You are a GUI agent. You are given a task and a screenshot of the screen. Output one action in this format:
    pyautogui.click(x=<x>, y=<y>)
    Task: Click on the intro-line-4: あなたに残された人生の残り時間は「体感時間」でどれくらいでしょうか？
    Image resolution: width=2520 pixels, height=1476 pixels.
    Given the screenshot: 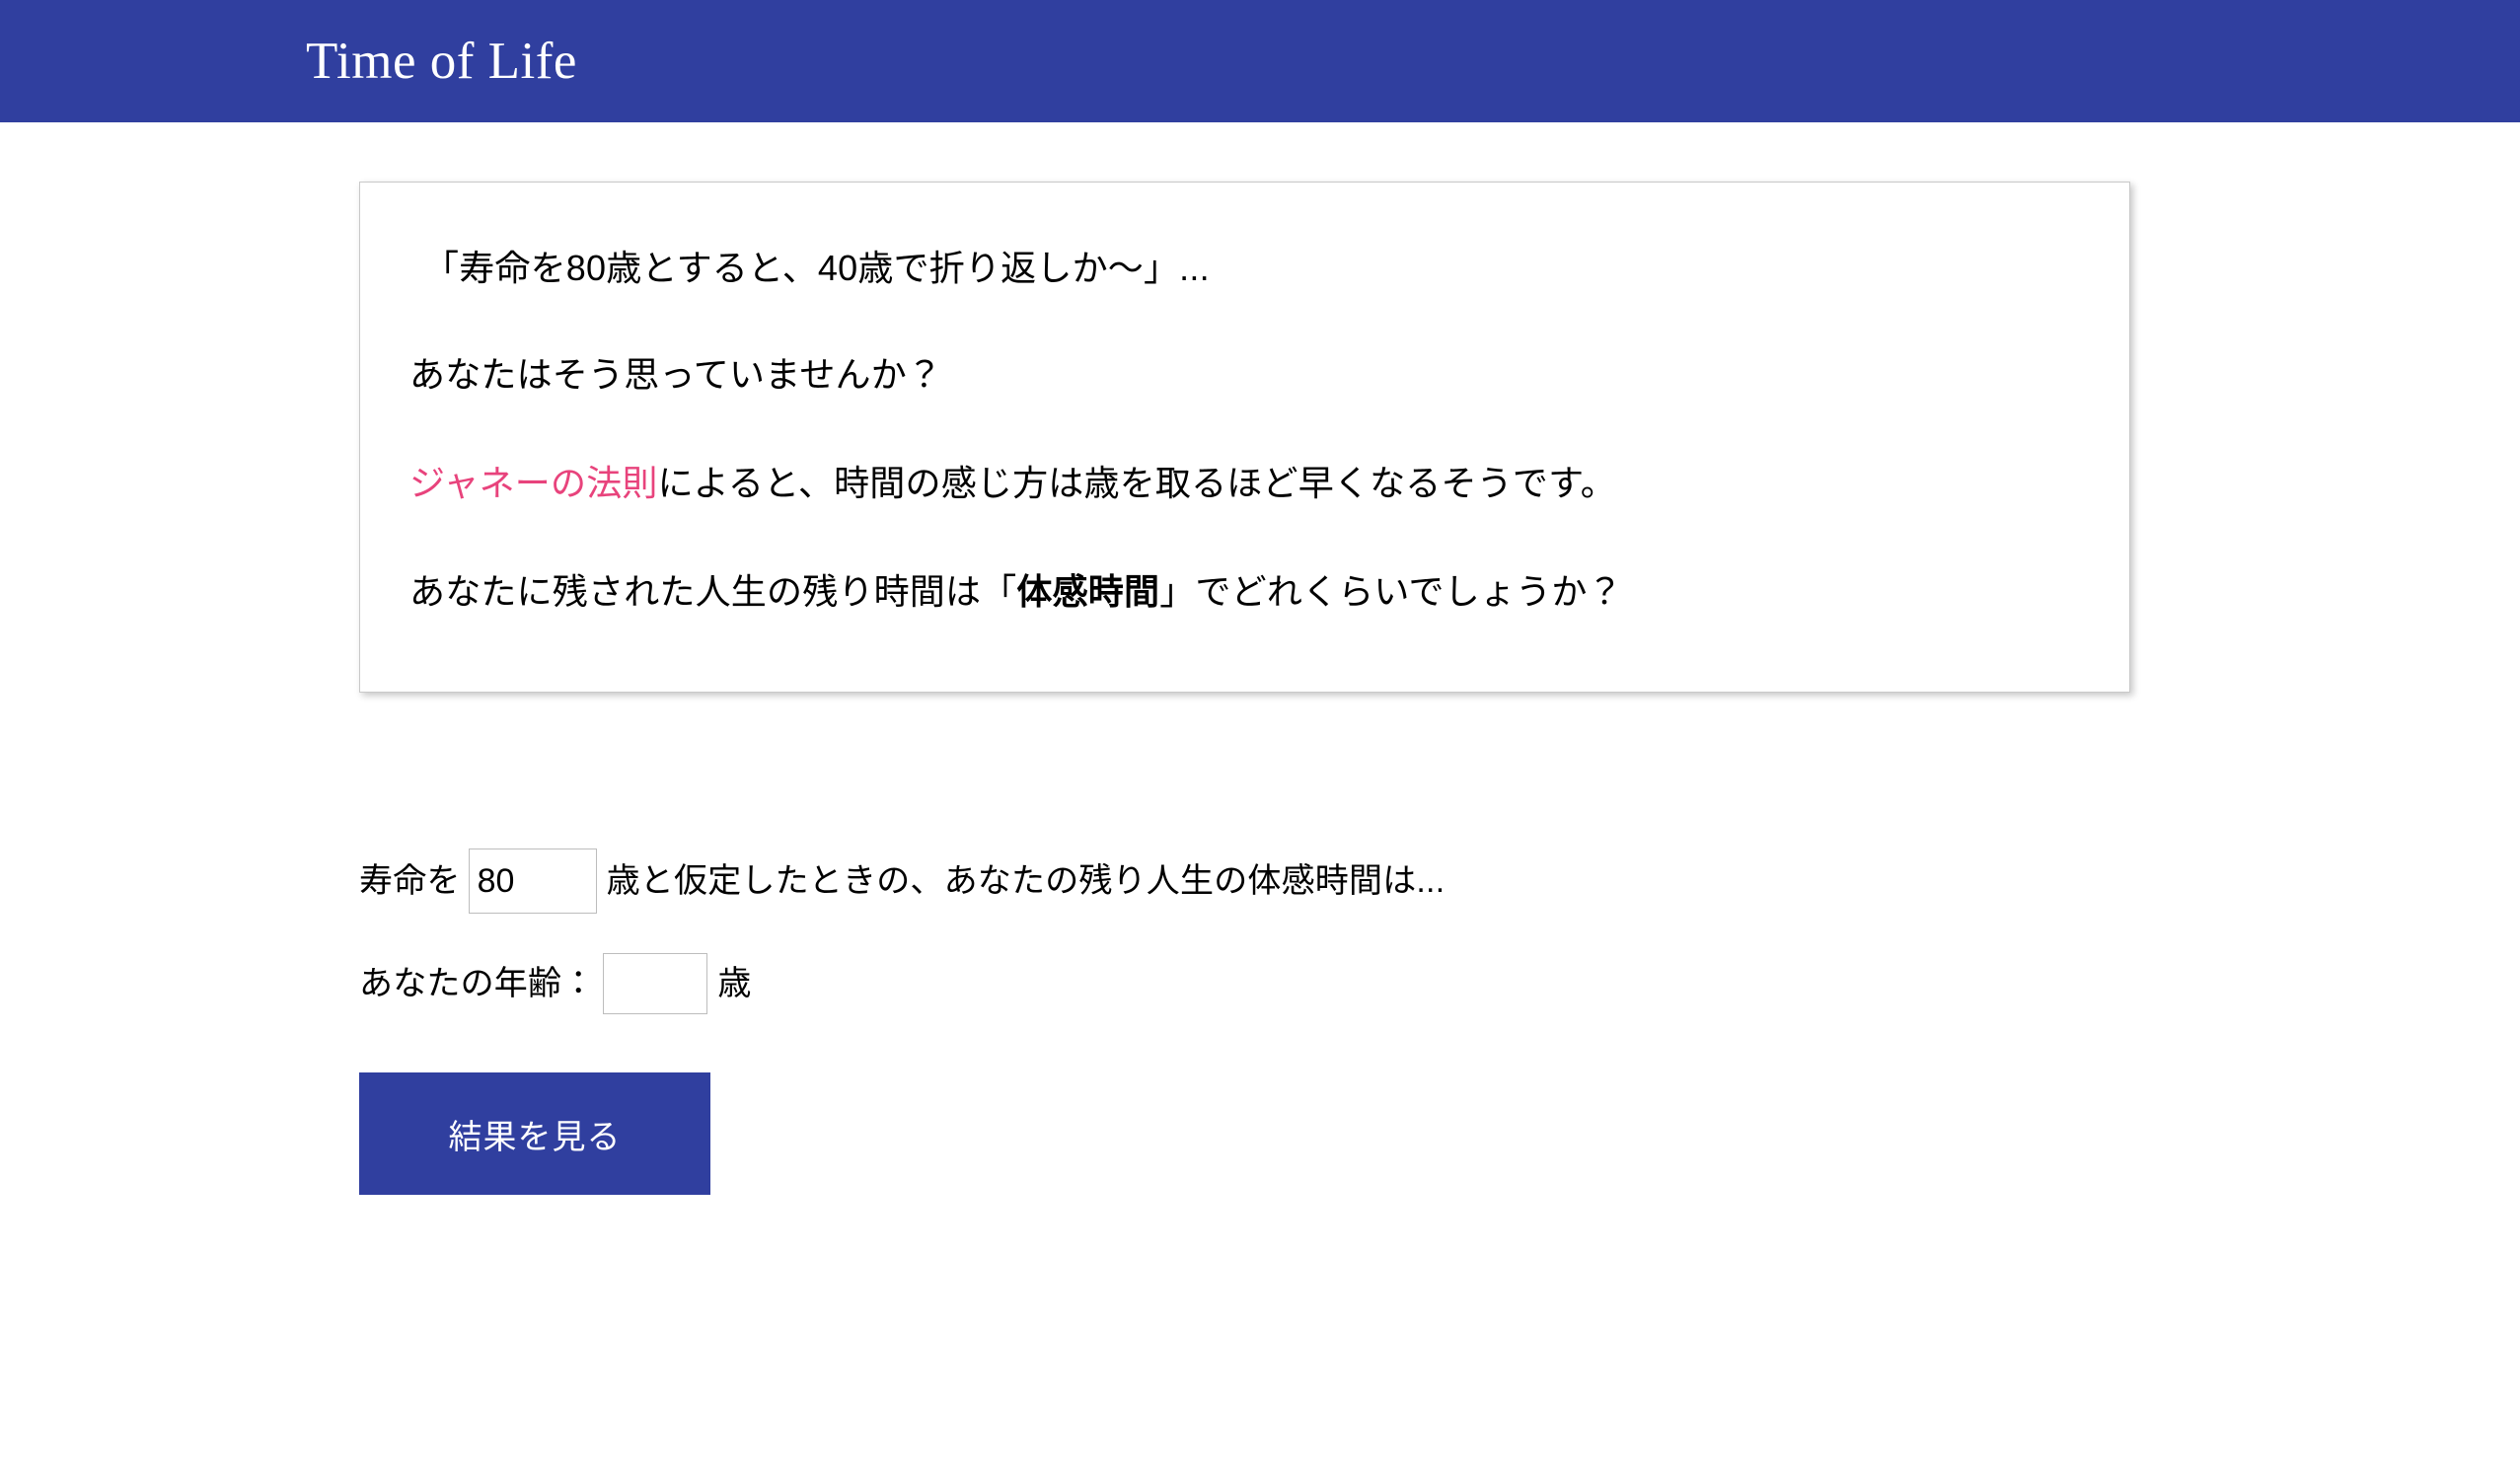 What is the action you would take?
    pyautogui.click(x=1247, y=592)
    